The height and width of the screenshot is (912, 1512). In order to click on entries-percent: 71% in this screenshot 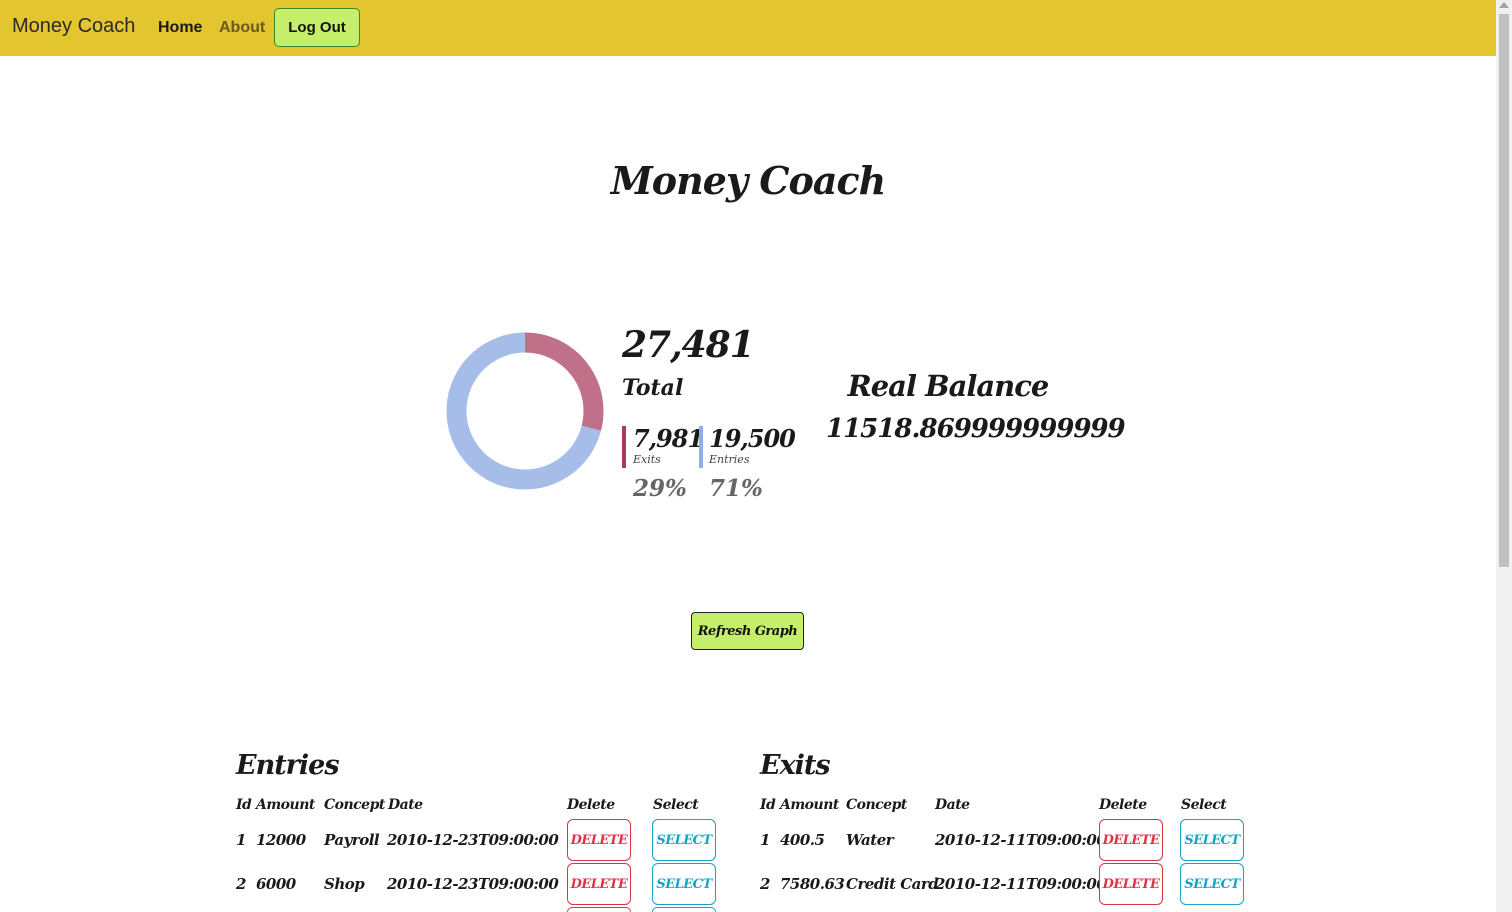, I will do `click(736, 488)`.